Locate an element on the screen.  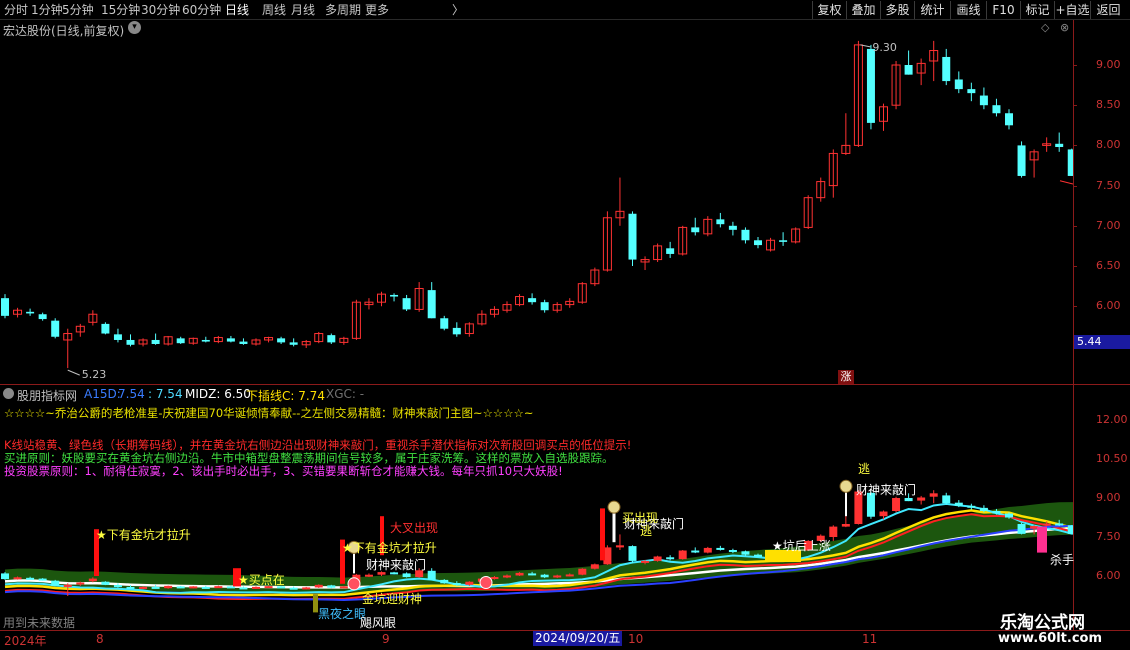
signal-tao-1: 逃 is located at coordinates (864, 469).